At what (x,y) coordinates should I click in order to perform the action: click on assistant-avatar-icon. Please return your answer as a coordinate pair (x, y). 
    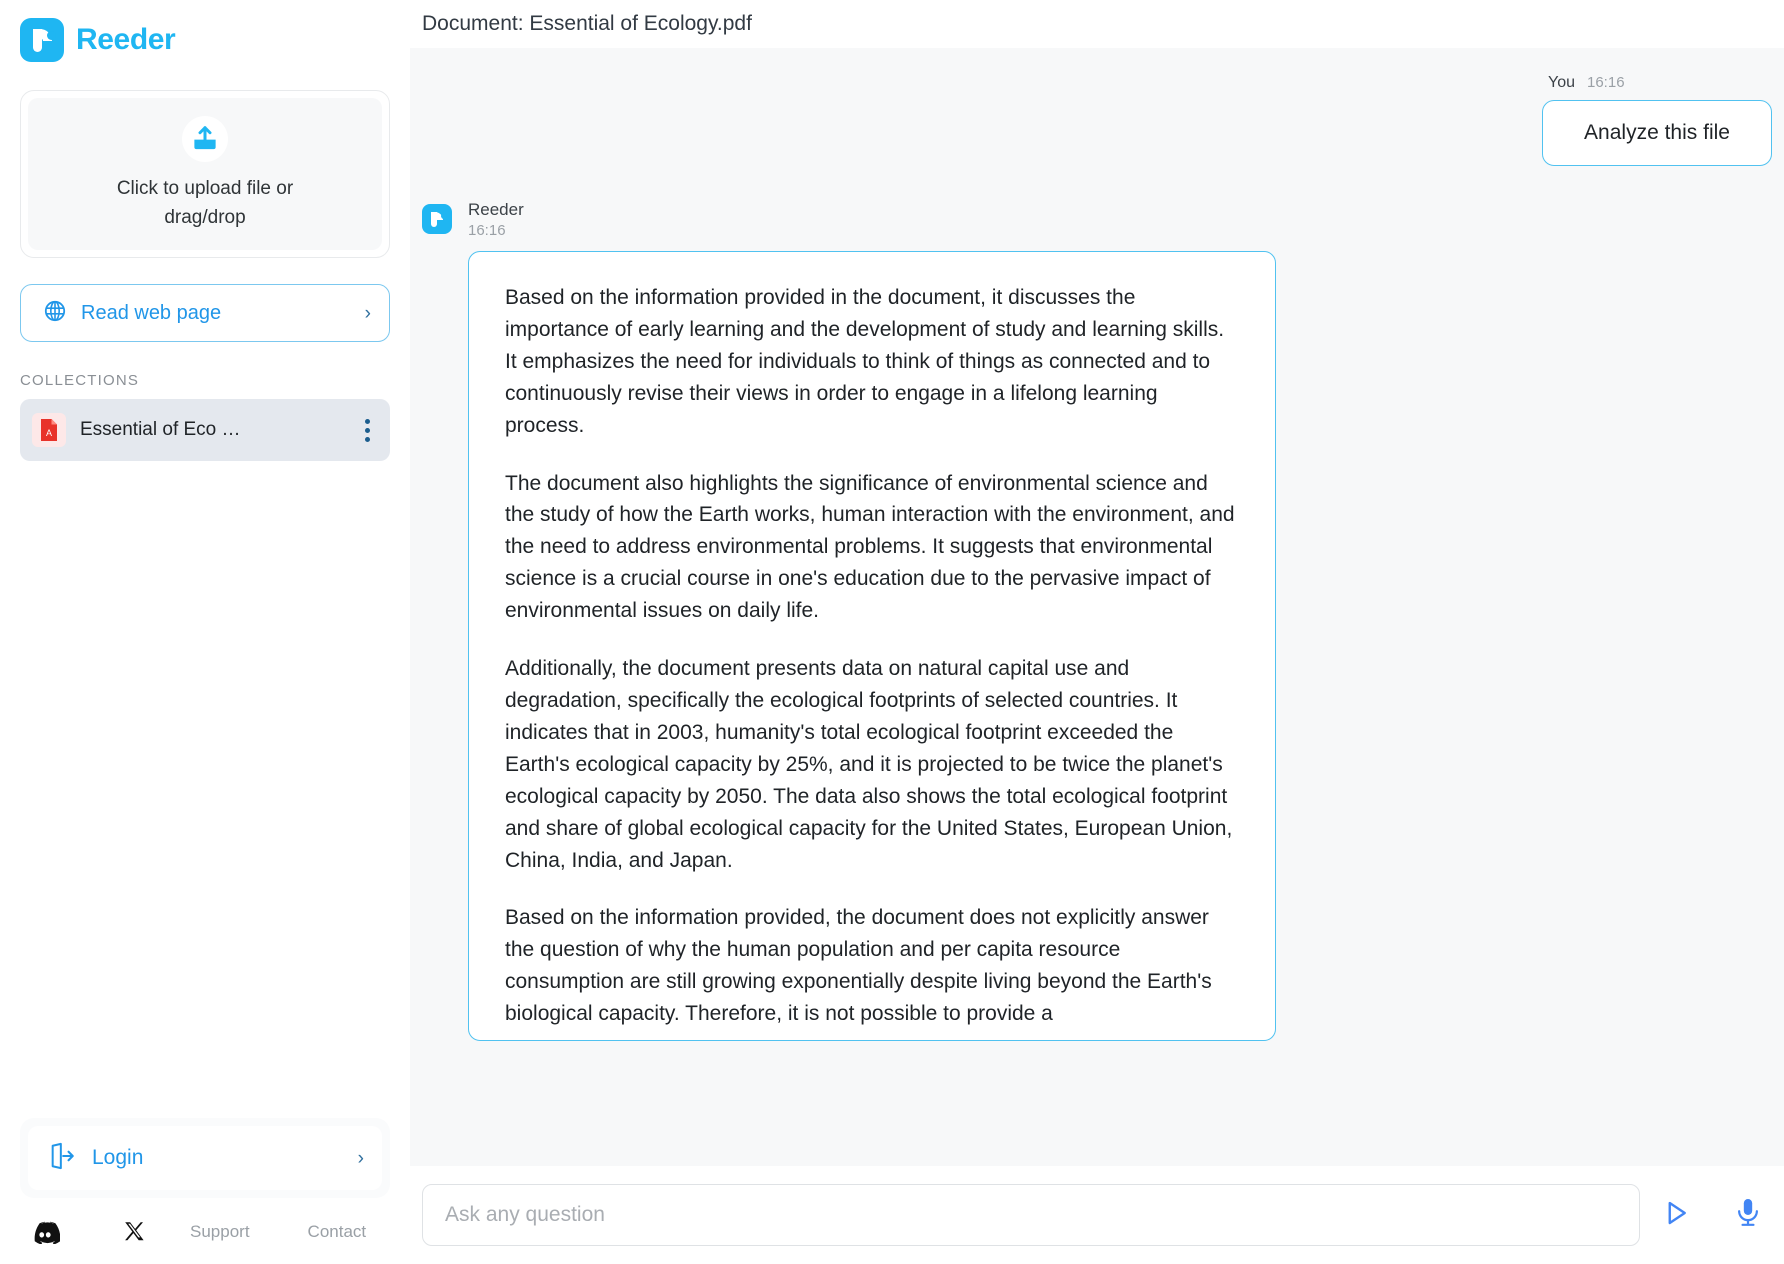
    Looking at the image, I should click on (437, 219).